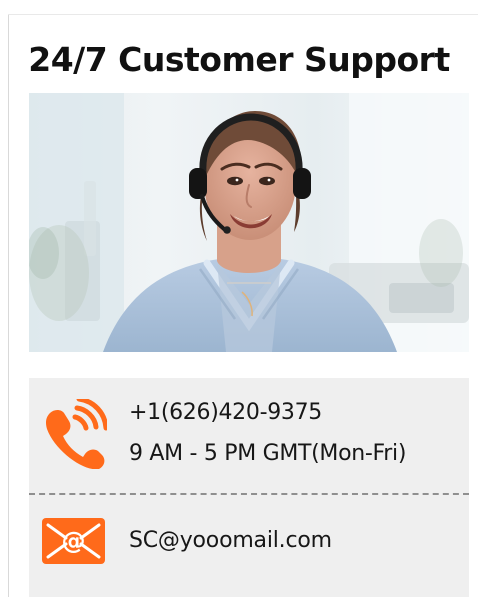 Image resolution: width=478 pixels, height=597 pixels. What do you see at coordinates (8, 305) in the screenshot?
I see `card-left-border` at bounding box center [8, 305].